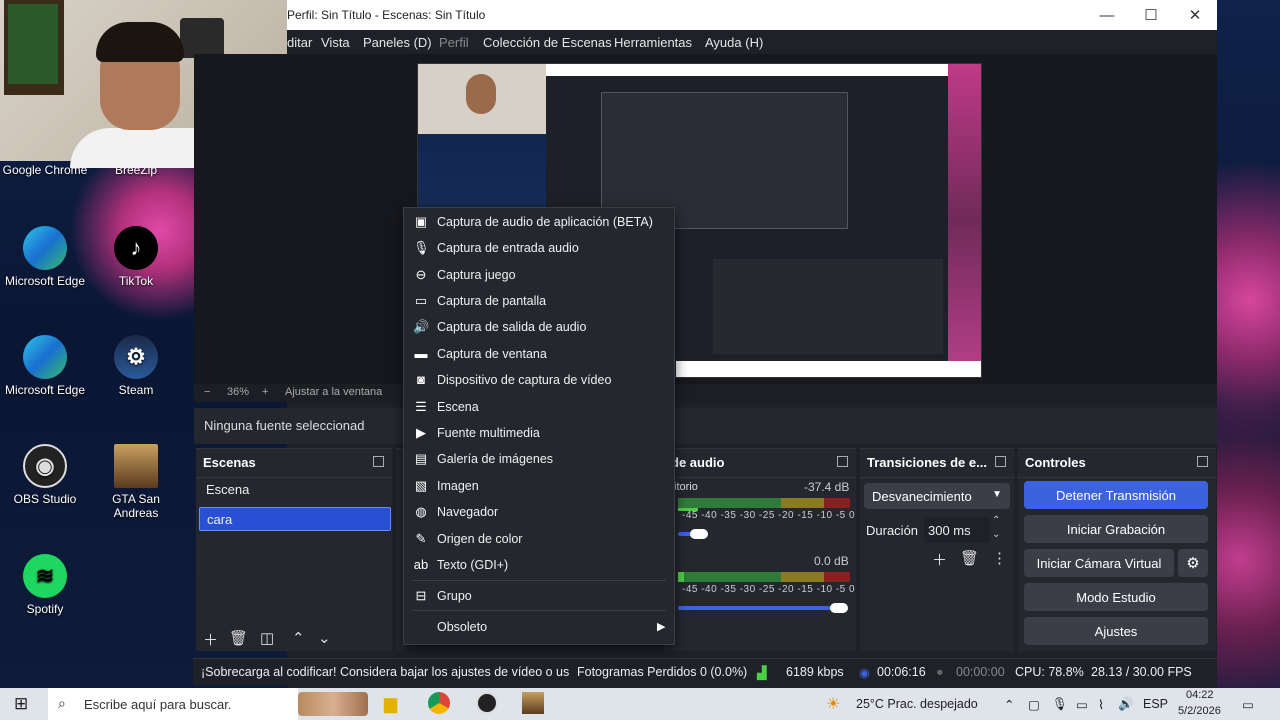  Describe the element at coordinates (1151, 15) in the screenshot. I see `maximize-icon: ☐` at that location.